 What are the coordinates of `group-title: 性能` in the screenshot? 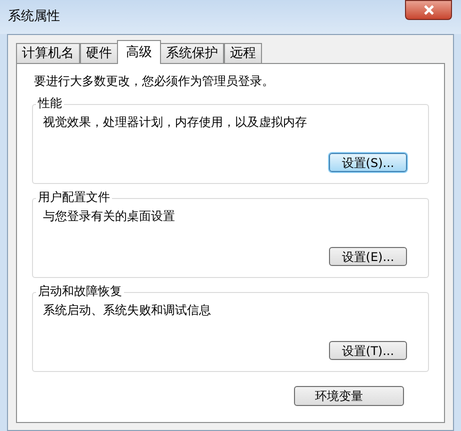 It's located at (50, 103).